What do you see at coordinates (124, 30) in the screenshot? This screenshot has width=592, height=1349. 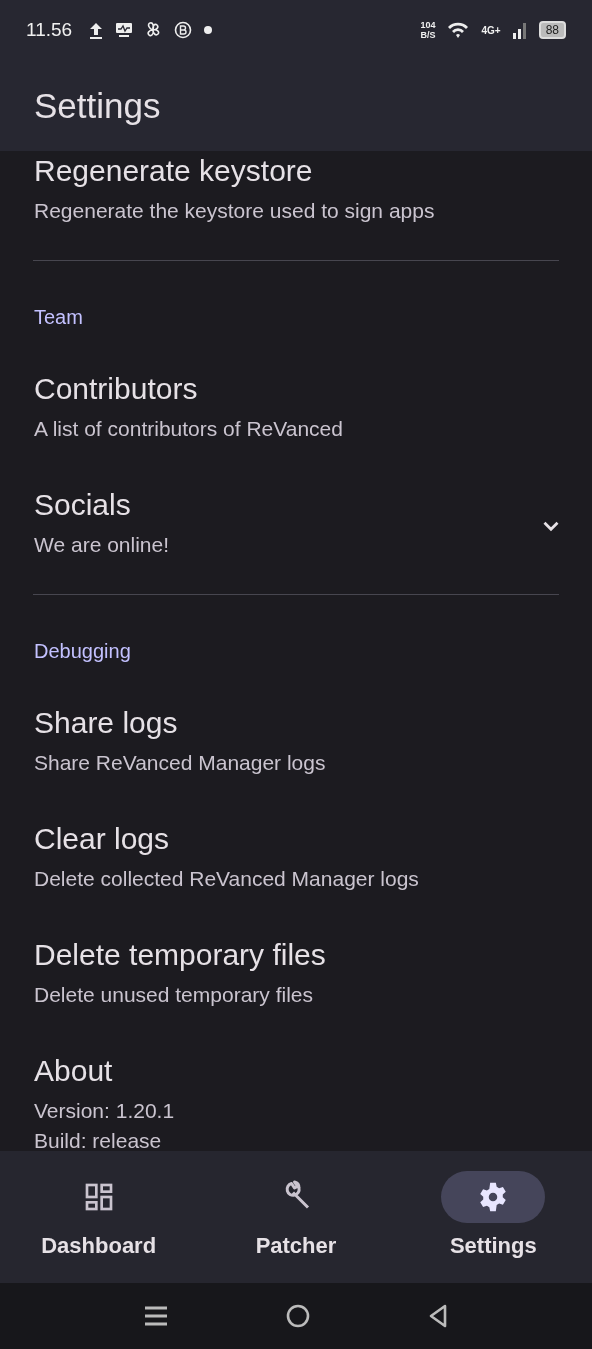 I see `monitor-icon` at bounding box center [124, 30].